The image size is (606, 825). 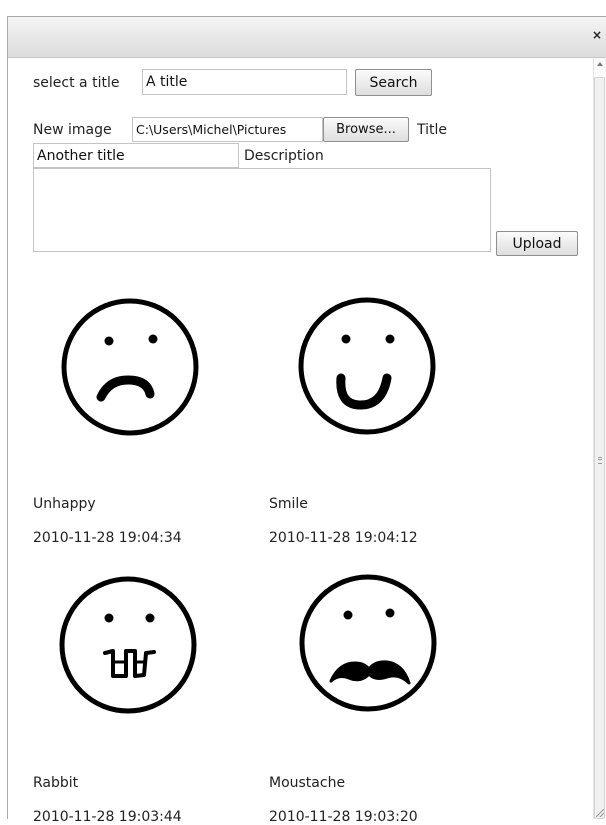 I want to click on resize-grip-icon, so click(x=600, y=813).